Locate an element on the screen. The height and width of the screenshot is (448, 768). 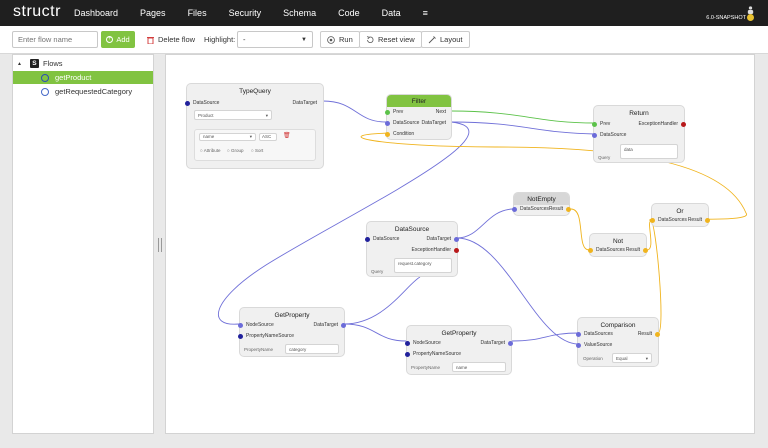
reset-view-button: Reset view is located at coordinates (390, 39).